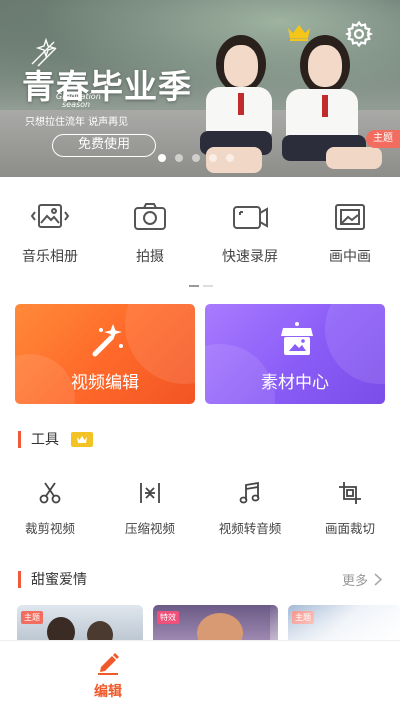  What do you see at coordinates (78, 100) in the screenshot?
I see `banner-english-title: Graduation season` at bounding box center [78, 100].